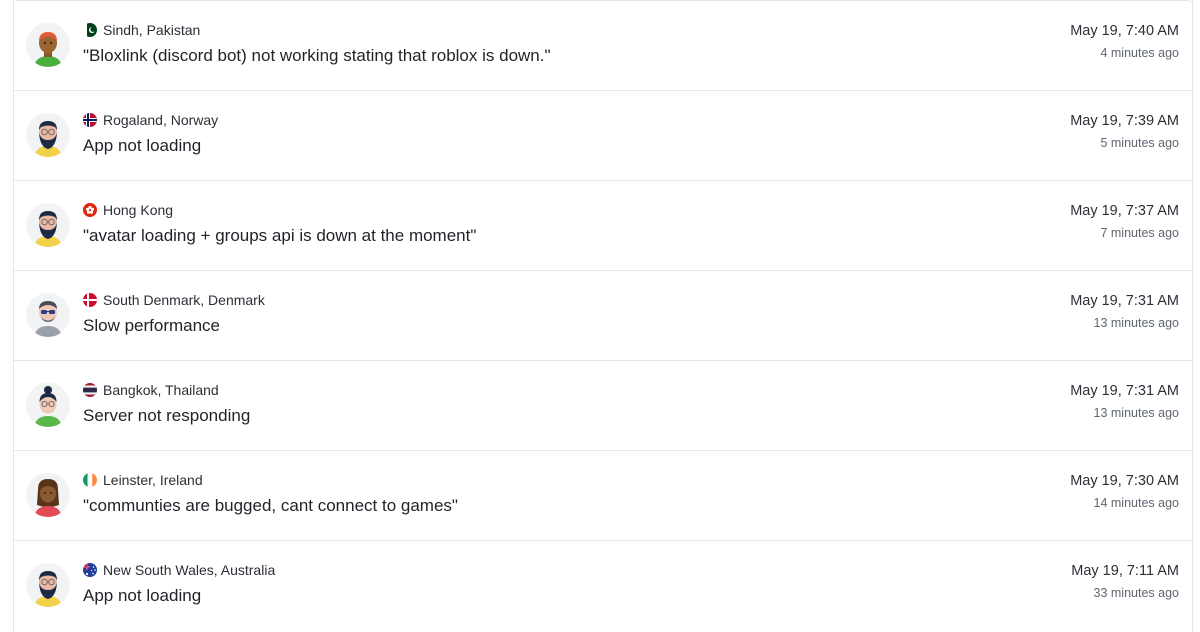 This screenshot has height=632, width=1200. Describe the element at coordinates (1124, 121) in the screenshot. I see `report-time: May 19, 7:39 AM` at that location.